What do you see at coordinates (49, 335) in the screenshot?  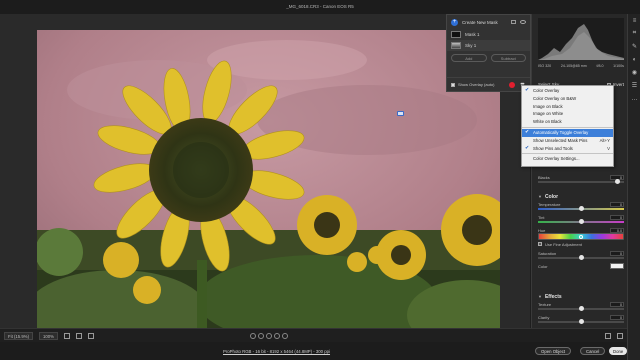 I see `zoom-percent: 100%` at bounding box center [49, 335].